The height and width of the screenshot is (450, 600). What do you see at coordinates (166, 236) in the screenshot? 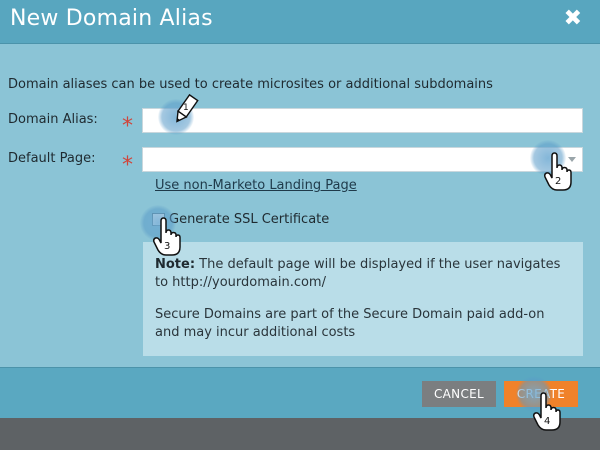
I see `hand-cursor-icon: 3` at bounding box center [166, 236].